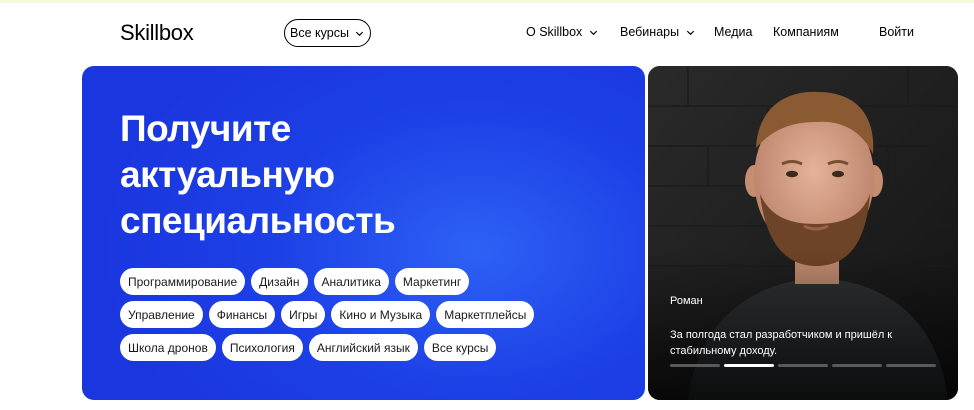 The width and height of the screenshot is (974, 410). Describe the element at coordinates (686, 301) in the screenshot. I see `story-person-name: Роман` at that location.